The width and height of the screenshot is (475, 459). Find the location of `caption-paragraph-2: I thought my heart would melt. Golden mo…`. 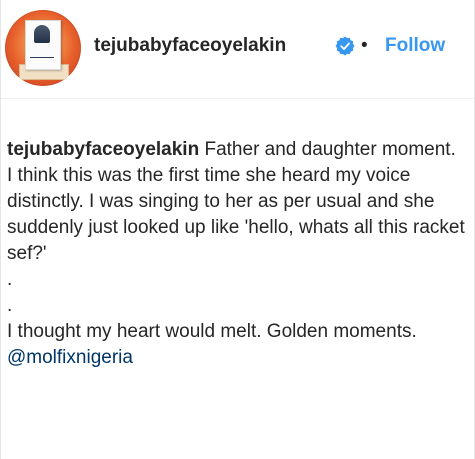

caption-paragraph-2: I thought my heart would melt. Golden mo… is located at coordinates (236, 345).